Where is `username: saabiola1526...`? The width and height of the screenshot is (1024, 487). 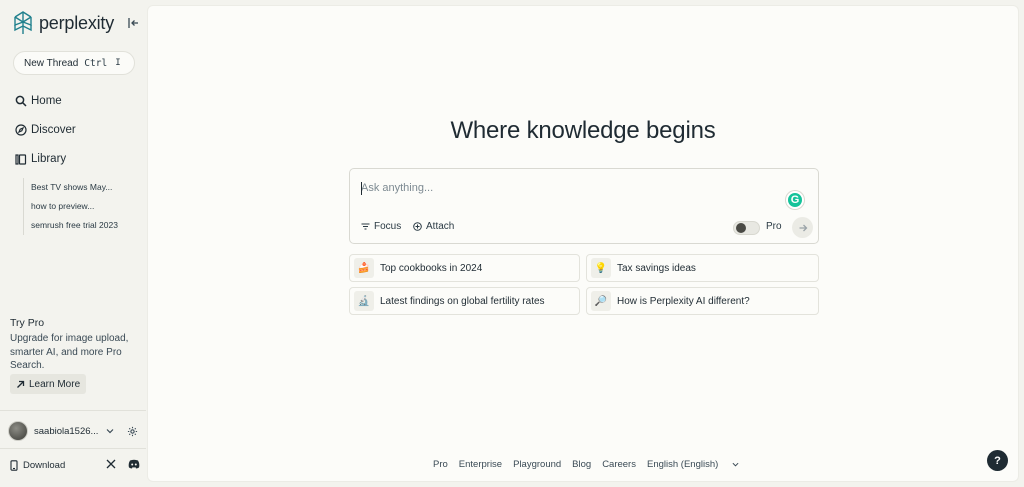 username: saabiola1526... is located at coordinates (66, 431).